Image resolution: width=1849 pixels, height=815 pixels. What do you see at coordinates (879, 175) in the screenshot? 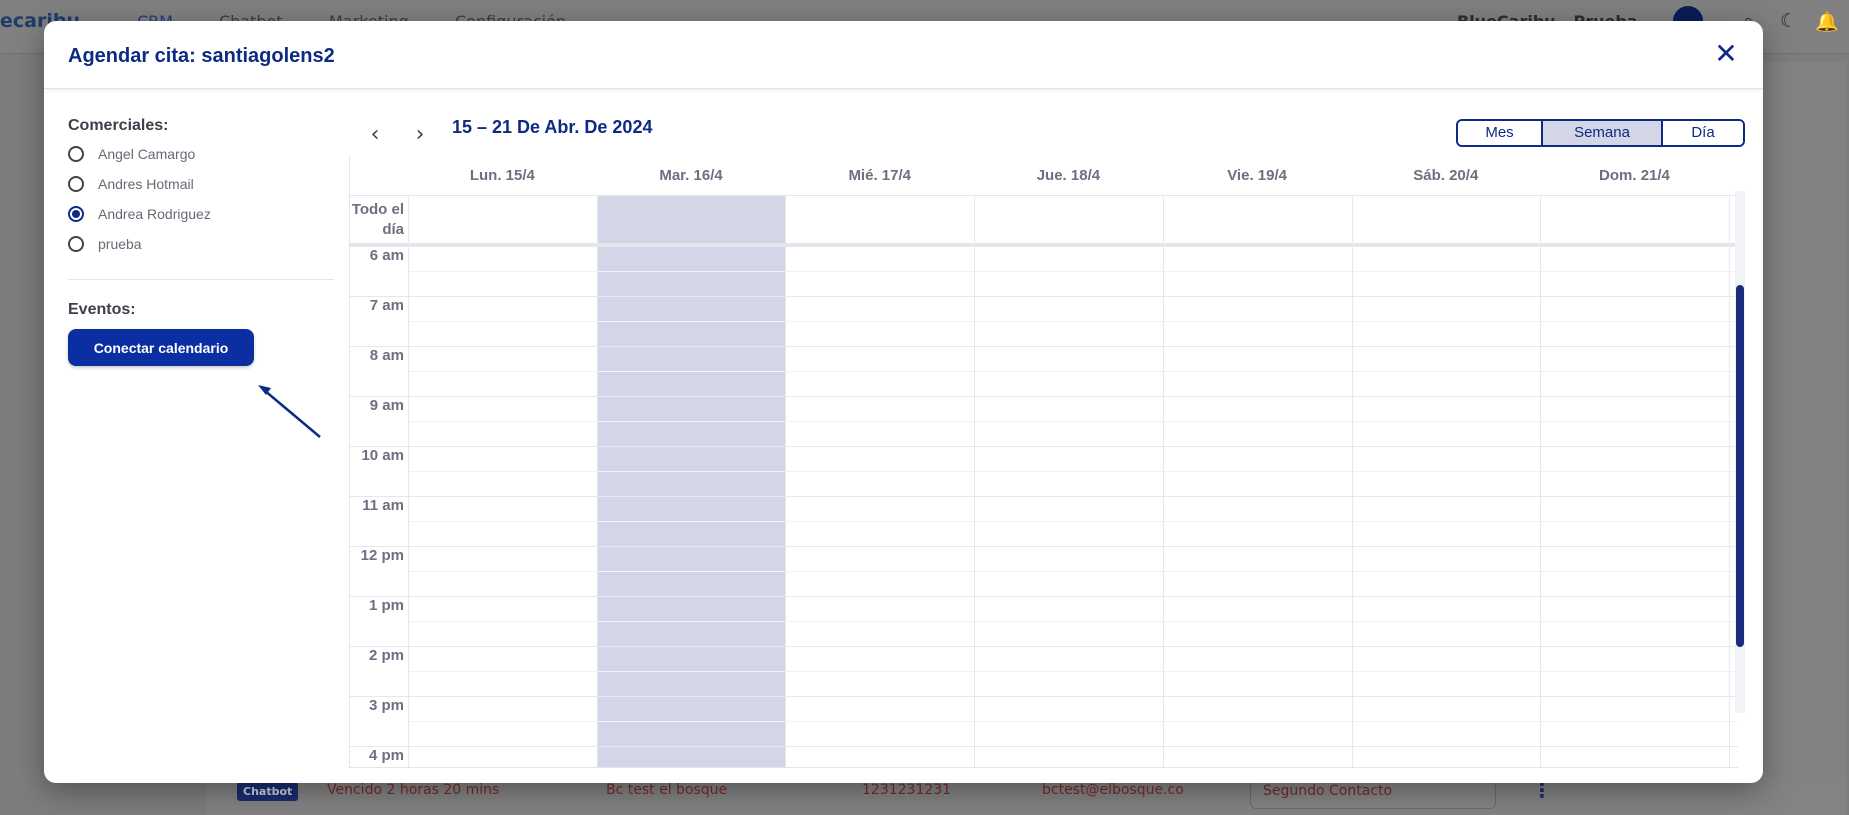
I see `day-header: Mié. 17/4` at bounding box center [879, 175].